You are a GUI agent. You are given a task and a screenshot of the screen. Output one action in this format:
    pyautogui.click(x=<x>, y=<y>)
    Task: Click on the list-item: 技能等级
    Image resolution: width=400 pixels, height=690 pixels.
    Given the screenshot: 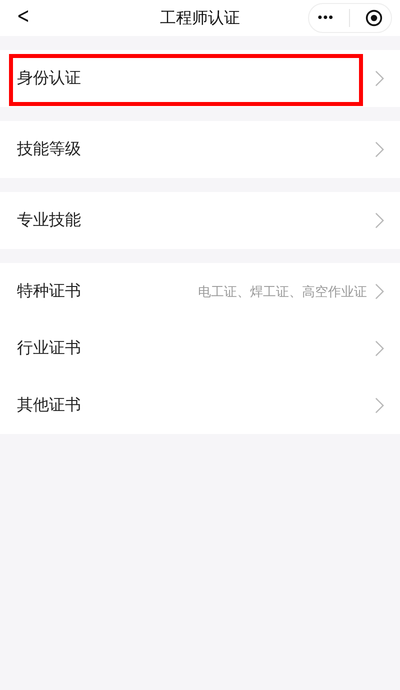 What is the action you would take?
    pyautogui.click(x=200, y=149)
    